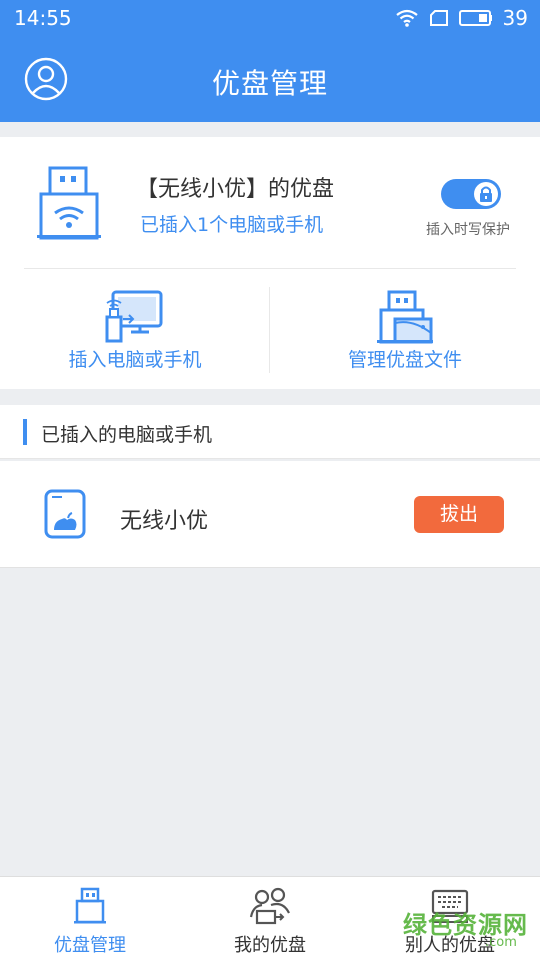 The width and height of the screenshot is (540, 960). Describe the element at coordinates (127, 435) in the screenshot. I see `section-title: 已插入的电脑或手机` at that location.